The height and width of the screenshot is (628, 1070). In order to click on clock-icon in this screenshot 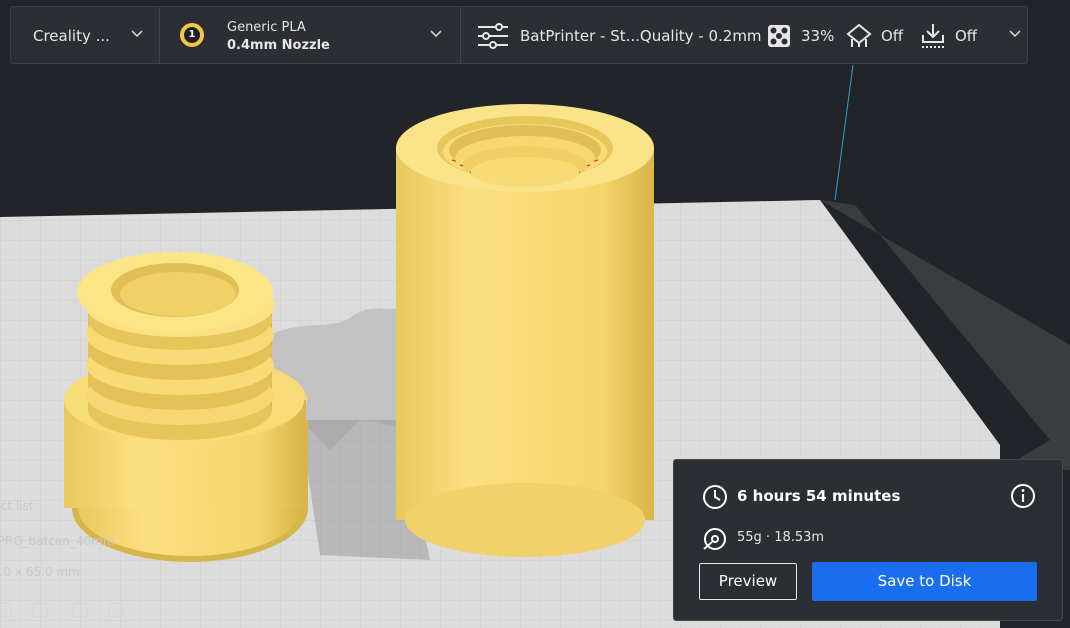, I will do `click(715, 499)`.